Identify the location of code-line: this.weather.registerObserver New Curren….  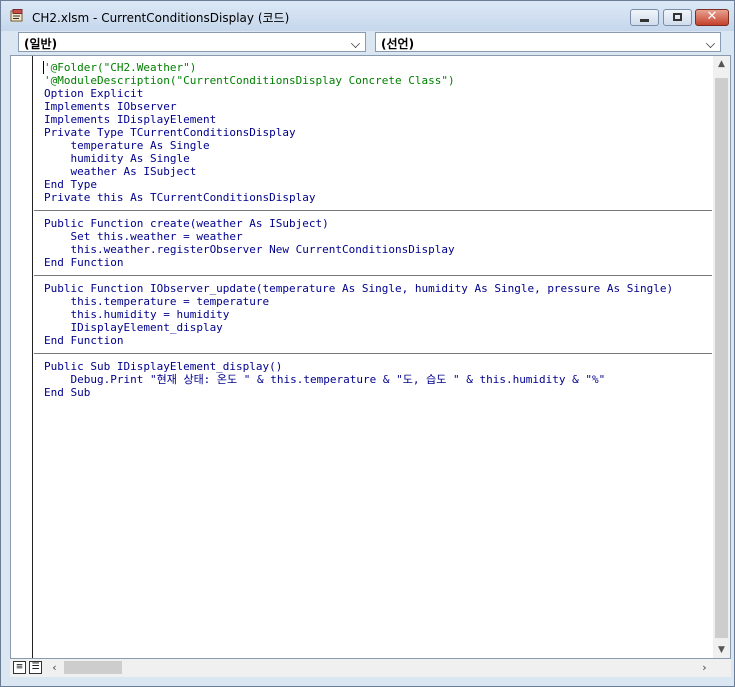
(249, 249).